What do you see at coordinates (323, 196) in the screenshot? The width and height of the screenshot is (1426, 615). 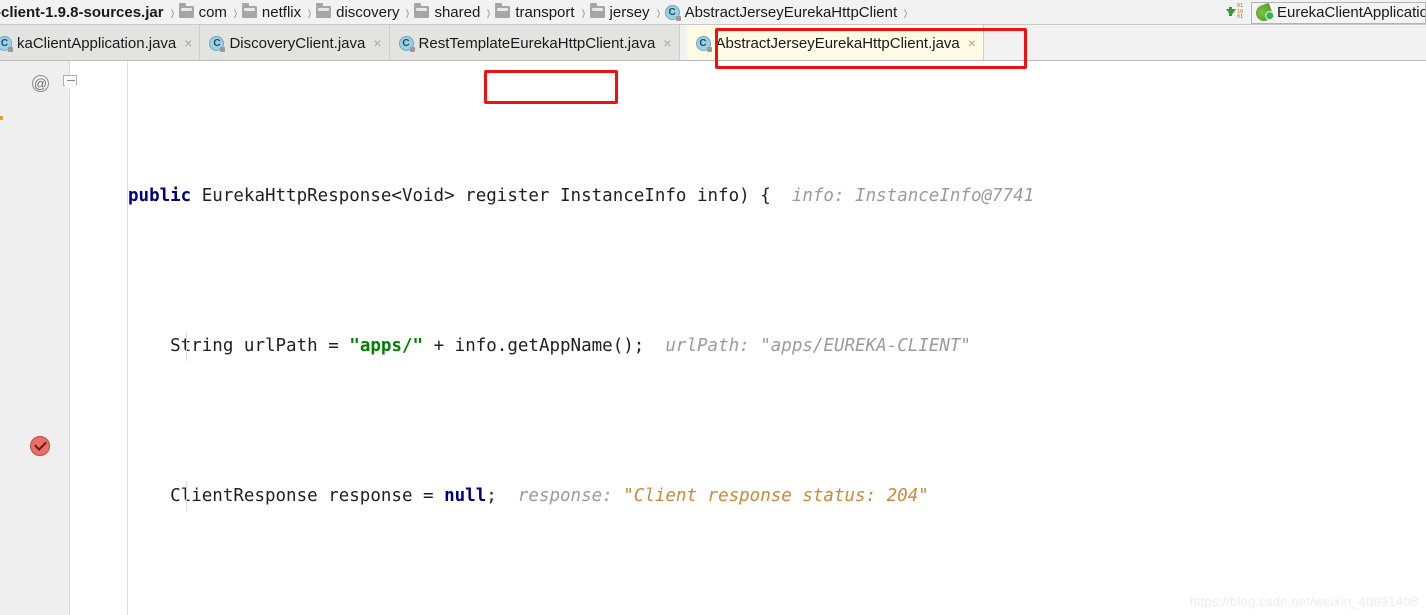 I see `return-type: EurekaHttpResponse<Void` at bounding box center [323, 196].